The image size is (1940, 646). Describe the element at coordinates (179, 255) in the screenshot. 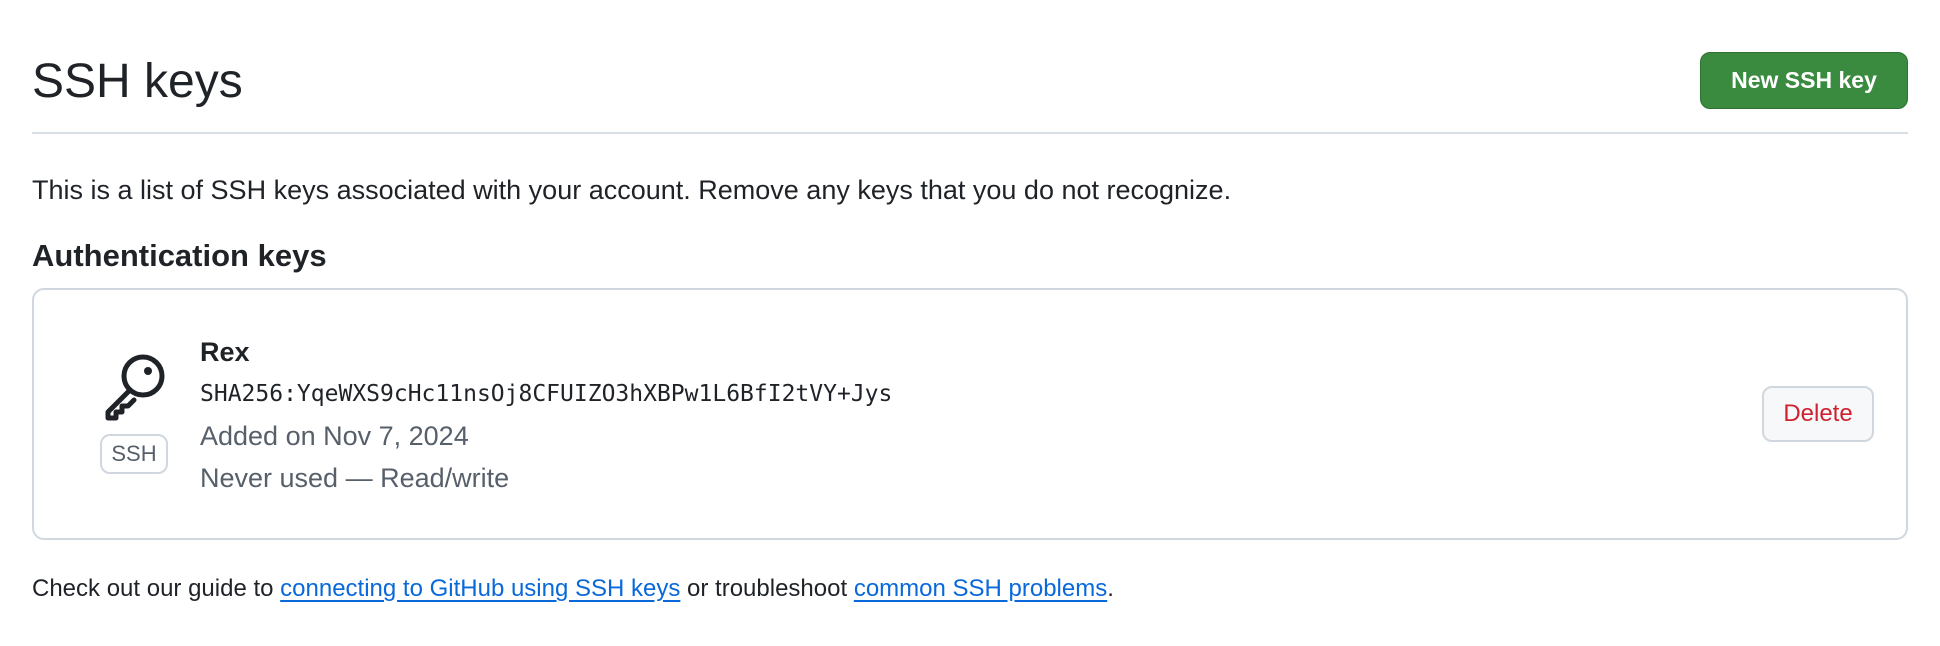

I see `section-title: Authentication keys` at that location.